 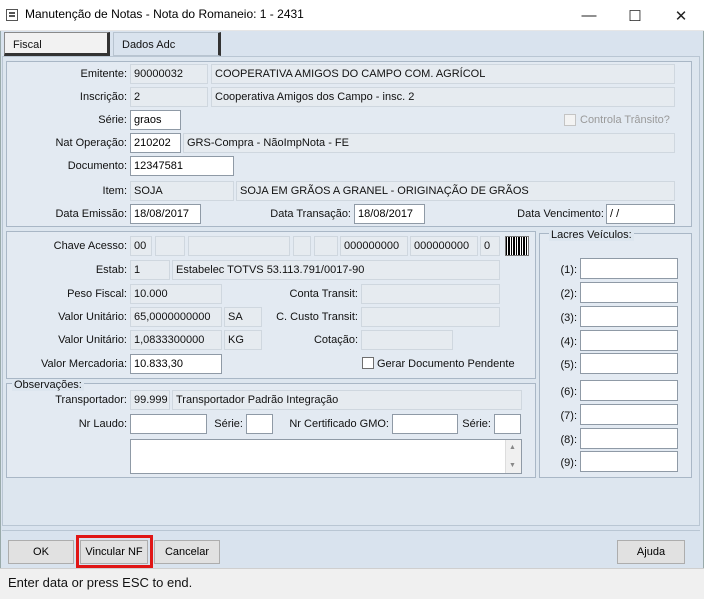 What do you see at coordinates (167, 44) in the screenshot?
I see `tab-dados-adc: Dados Adc` at bounding box center [167, 44].